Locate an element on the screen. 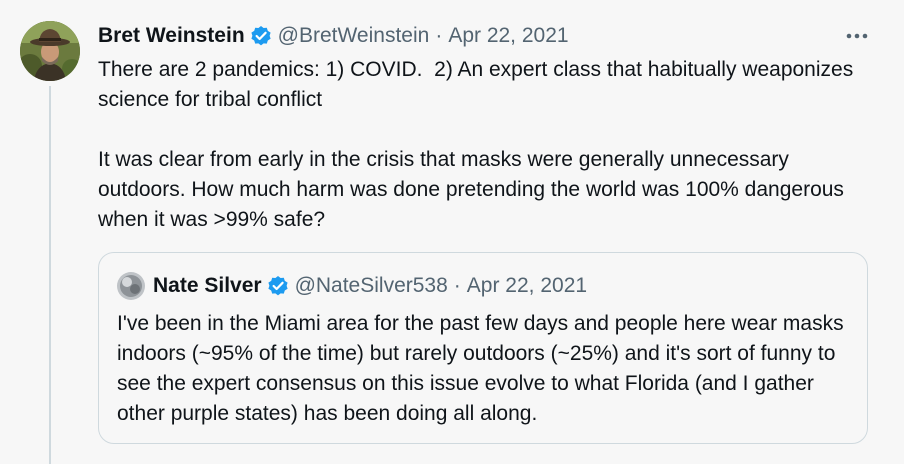 This screenshot has width=904, height=464. thread-connector-line is located at coordinates (50, 275).